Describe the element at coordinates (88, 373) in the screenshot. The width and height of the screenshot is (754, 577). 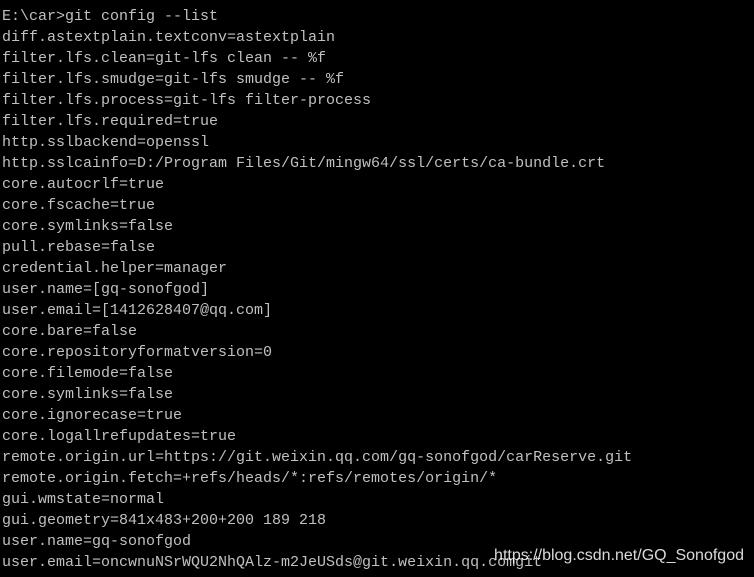
I see `config-line: core.filemode=false` at that location.